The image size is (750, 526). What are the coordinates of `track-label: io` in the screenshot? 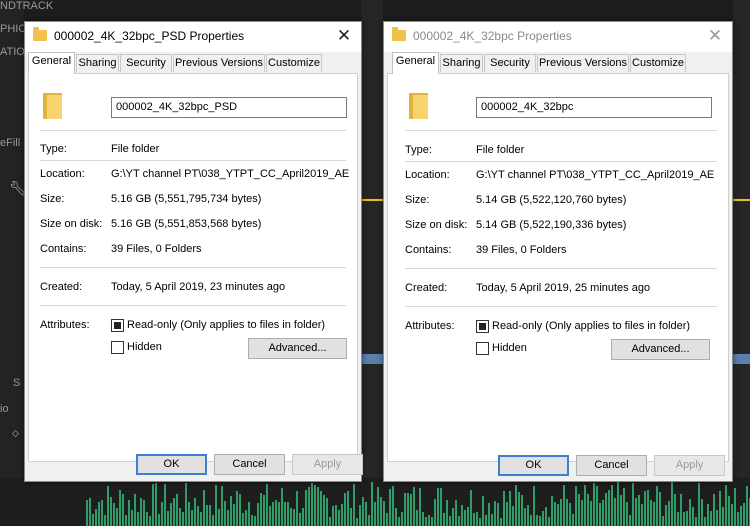 It's located at (4, 409).